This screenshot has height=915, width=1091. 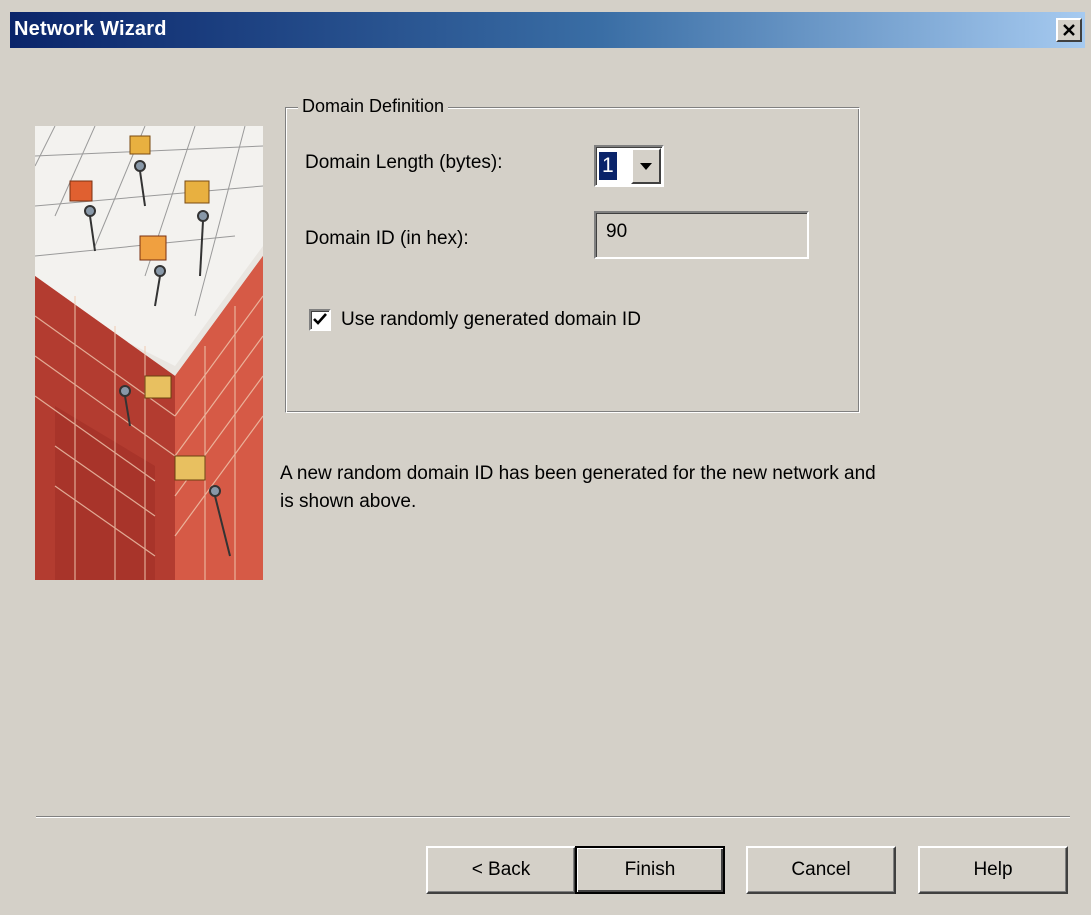 I want to click on title-bar: Network Wizard, so click(x=547, y=30).